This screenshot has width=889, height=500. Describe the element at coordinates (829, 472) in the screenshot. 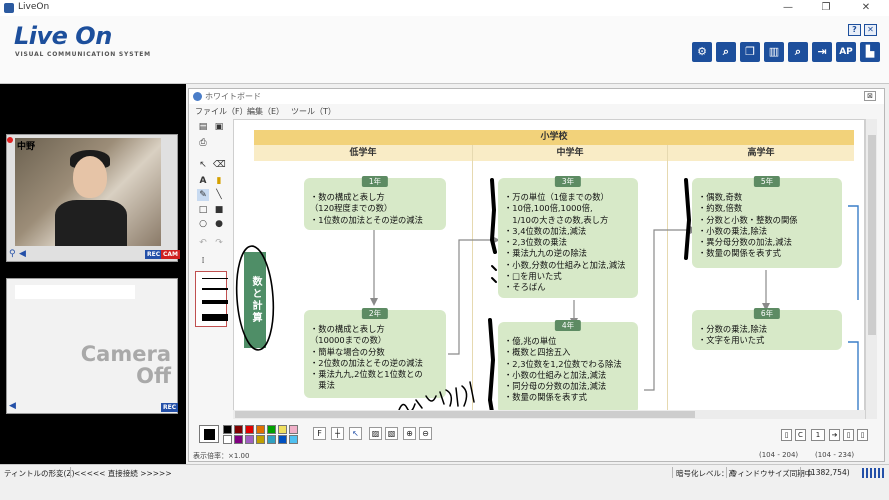

I see `window-size: (1382,754)` at that location.